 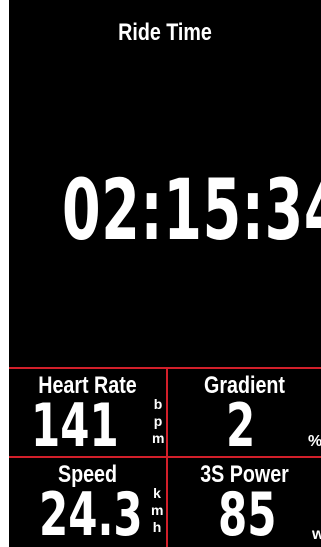 I want to click on heart-rate-field: Heart Rate 141 b p m, so click(x=87, y=412).